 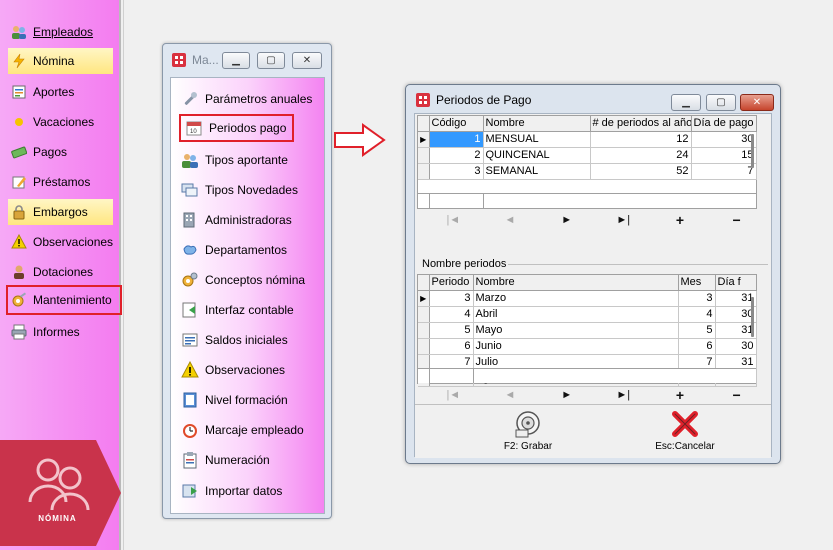 What do you see at coordinates (537, 139) in the screenshot?
I see `table-cell: MENSUAL` at bounding box center [537, 139].